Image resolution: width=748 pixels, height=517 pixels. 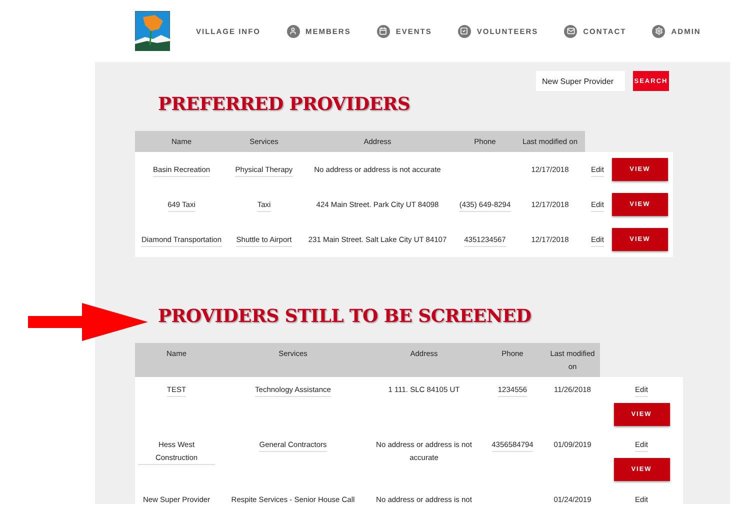 I want to click on settings-icon, so click(x=659, y=31).